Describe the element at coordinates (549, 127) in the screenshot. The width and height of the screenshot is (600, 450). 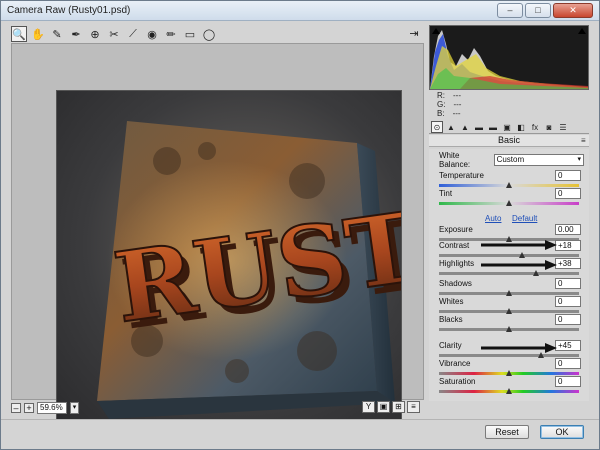
I see `panel-tab-8-icon: ◙` at that location.